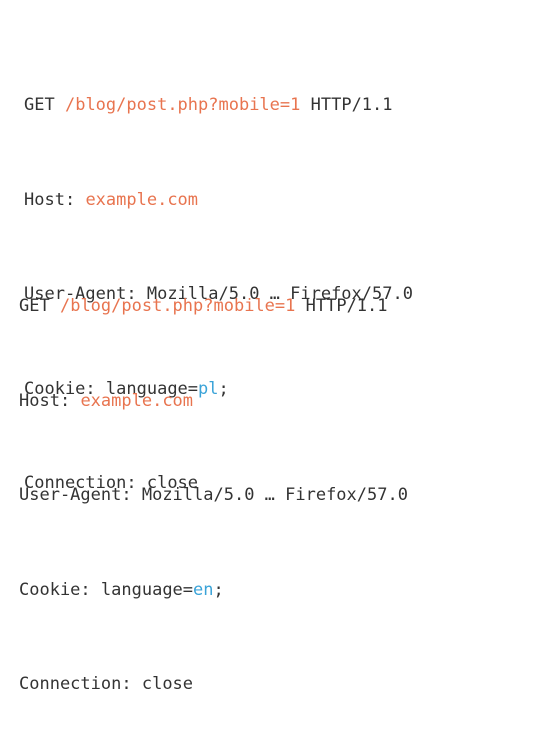 This screenshot has height=732, width=538. What do you see at coordinates (75, 495) in the screenshot?
I see `header-label: User-Agent:` at bounding box center [75, 495].